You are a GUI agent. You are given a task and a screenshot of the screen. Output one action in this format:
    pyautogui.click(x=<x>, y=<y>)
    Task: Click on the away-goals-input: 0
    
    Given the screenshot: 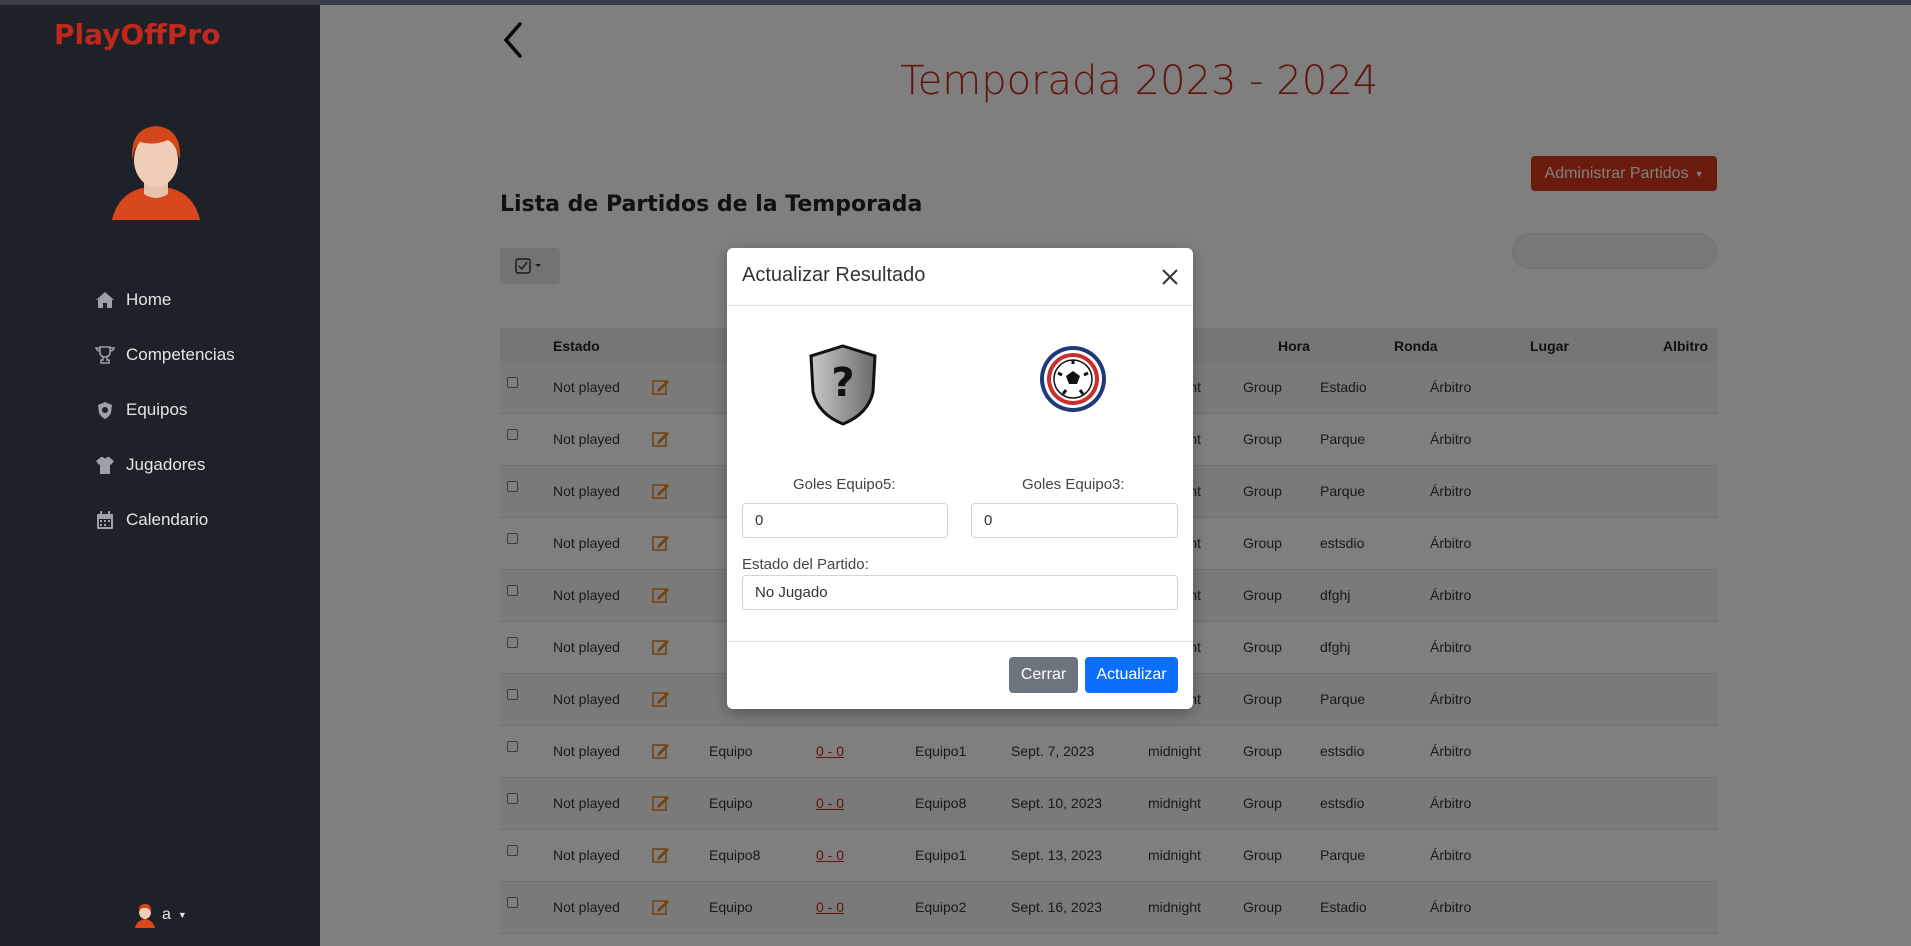 What is the action you would take?
    pyautogui.click(x=1074, y=520)
    